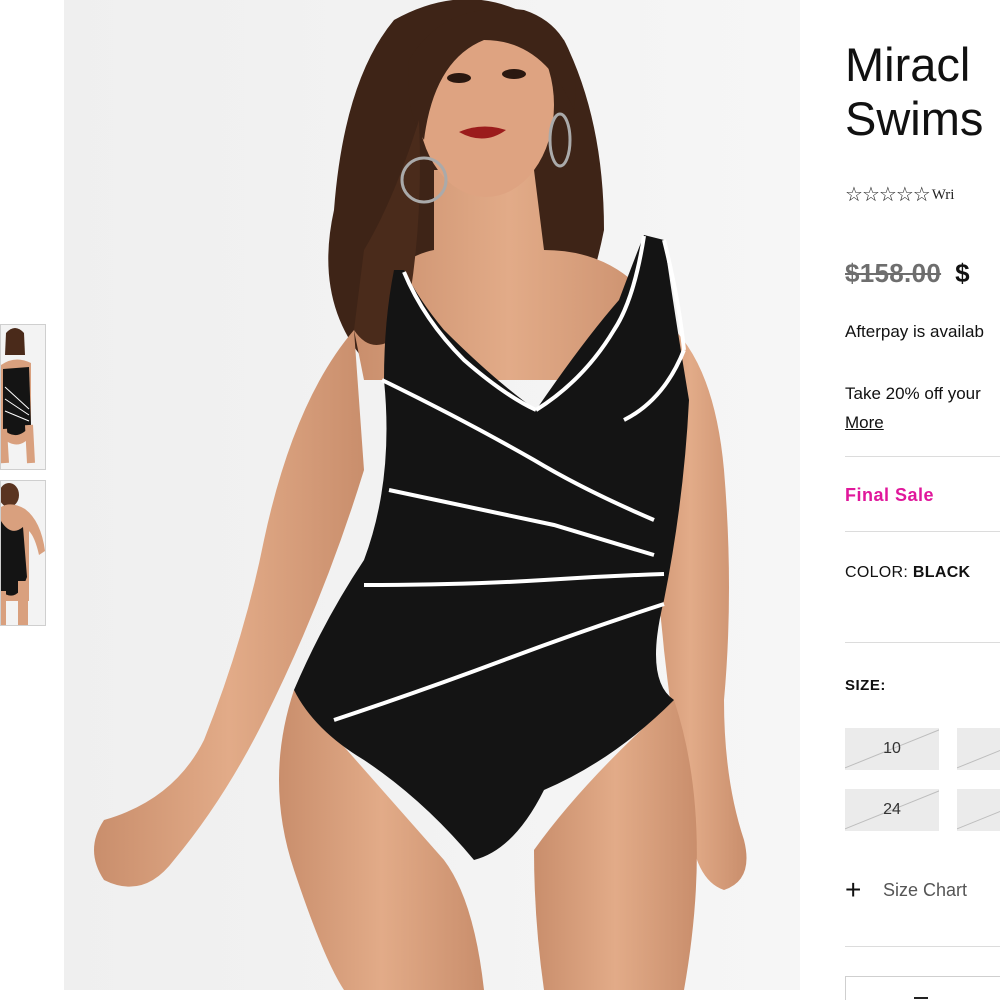 Image resolution: width=1000 pixels, height=1000 pixels. I want to click on thumbnail-back-view, so click(23, 553).